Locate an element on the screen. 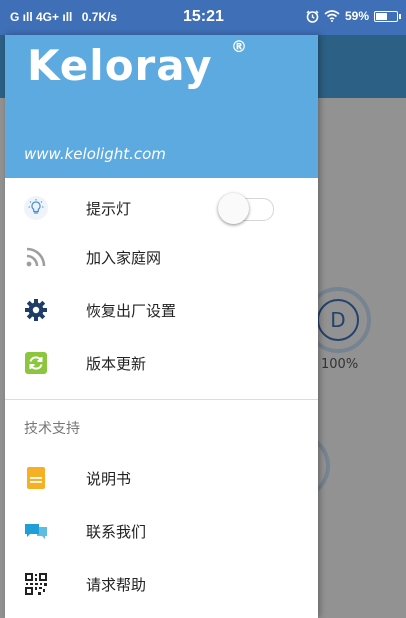  qrcode-icon is located at coordinates (36, 584).